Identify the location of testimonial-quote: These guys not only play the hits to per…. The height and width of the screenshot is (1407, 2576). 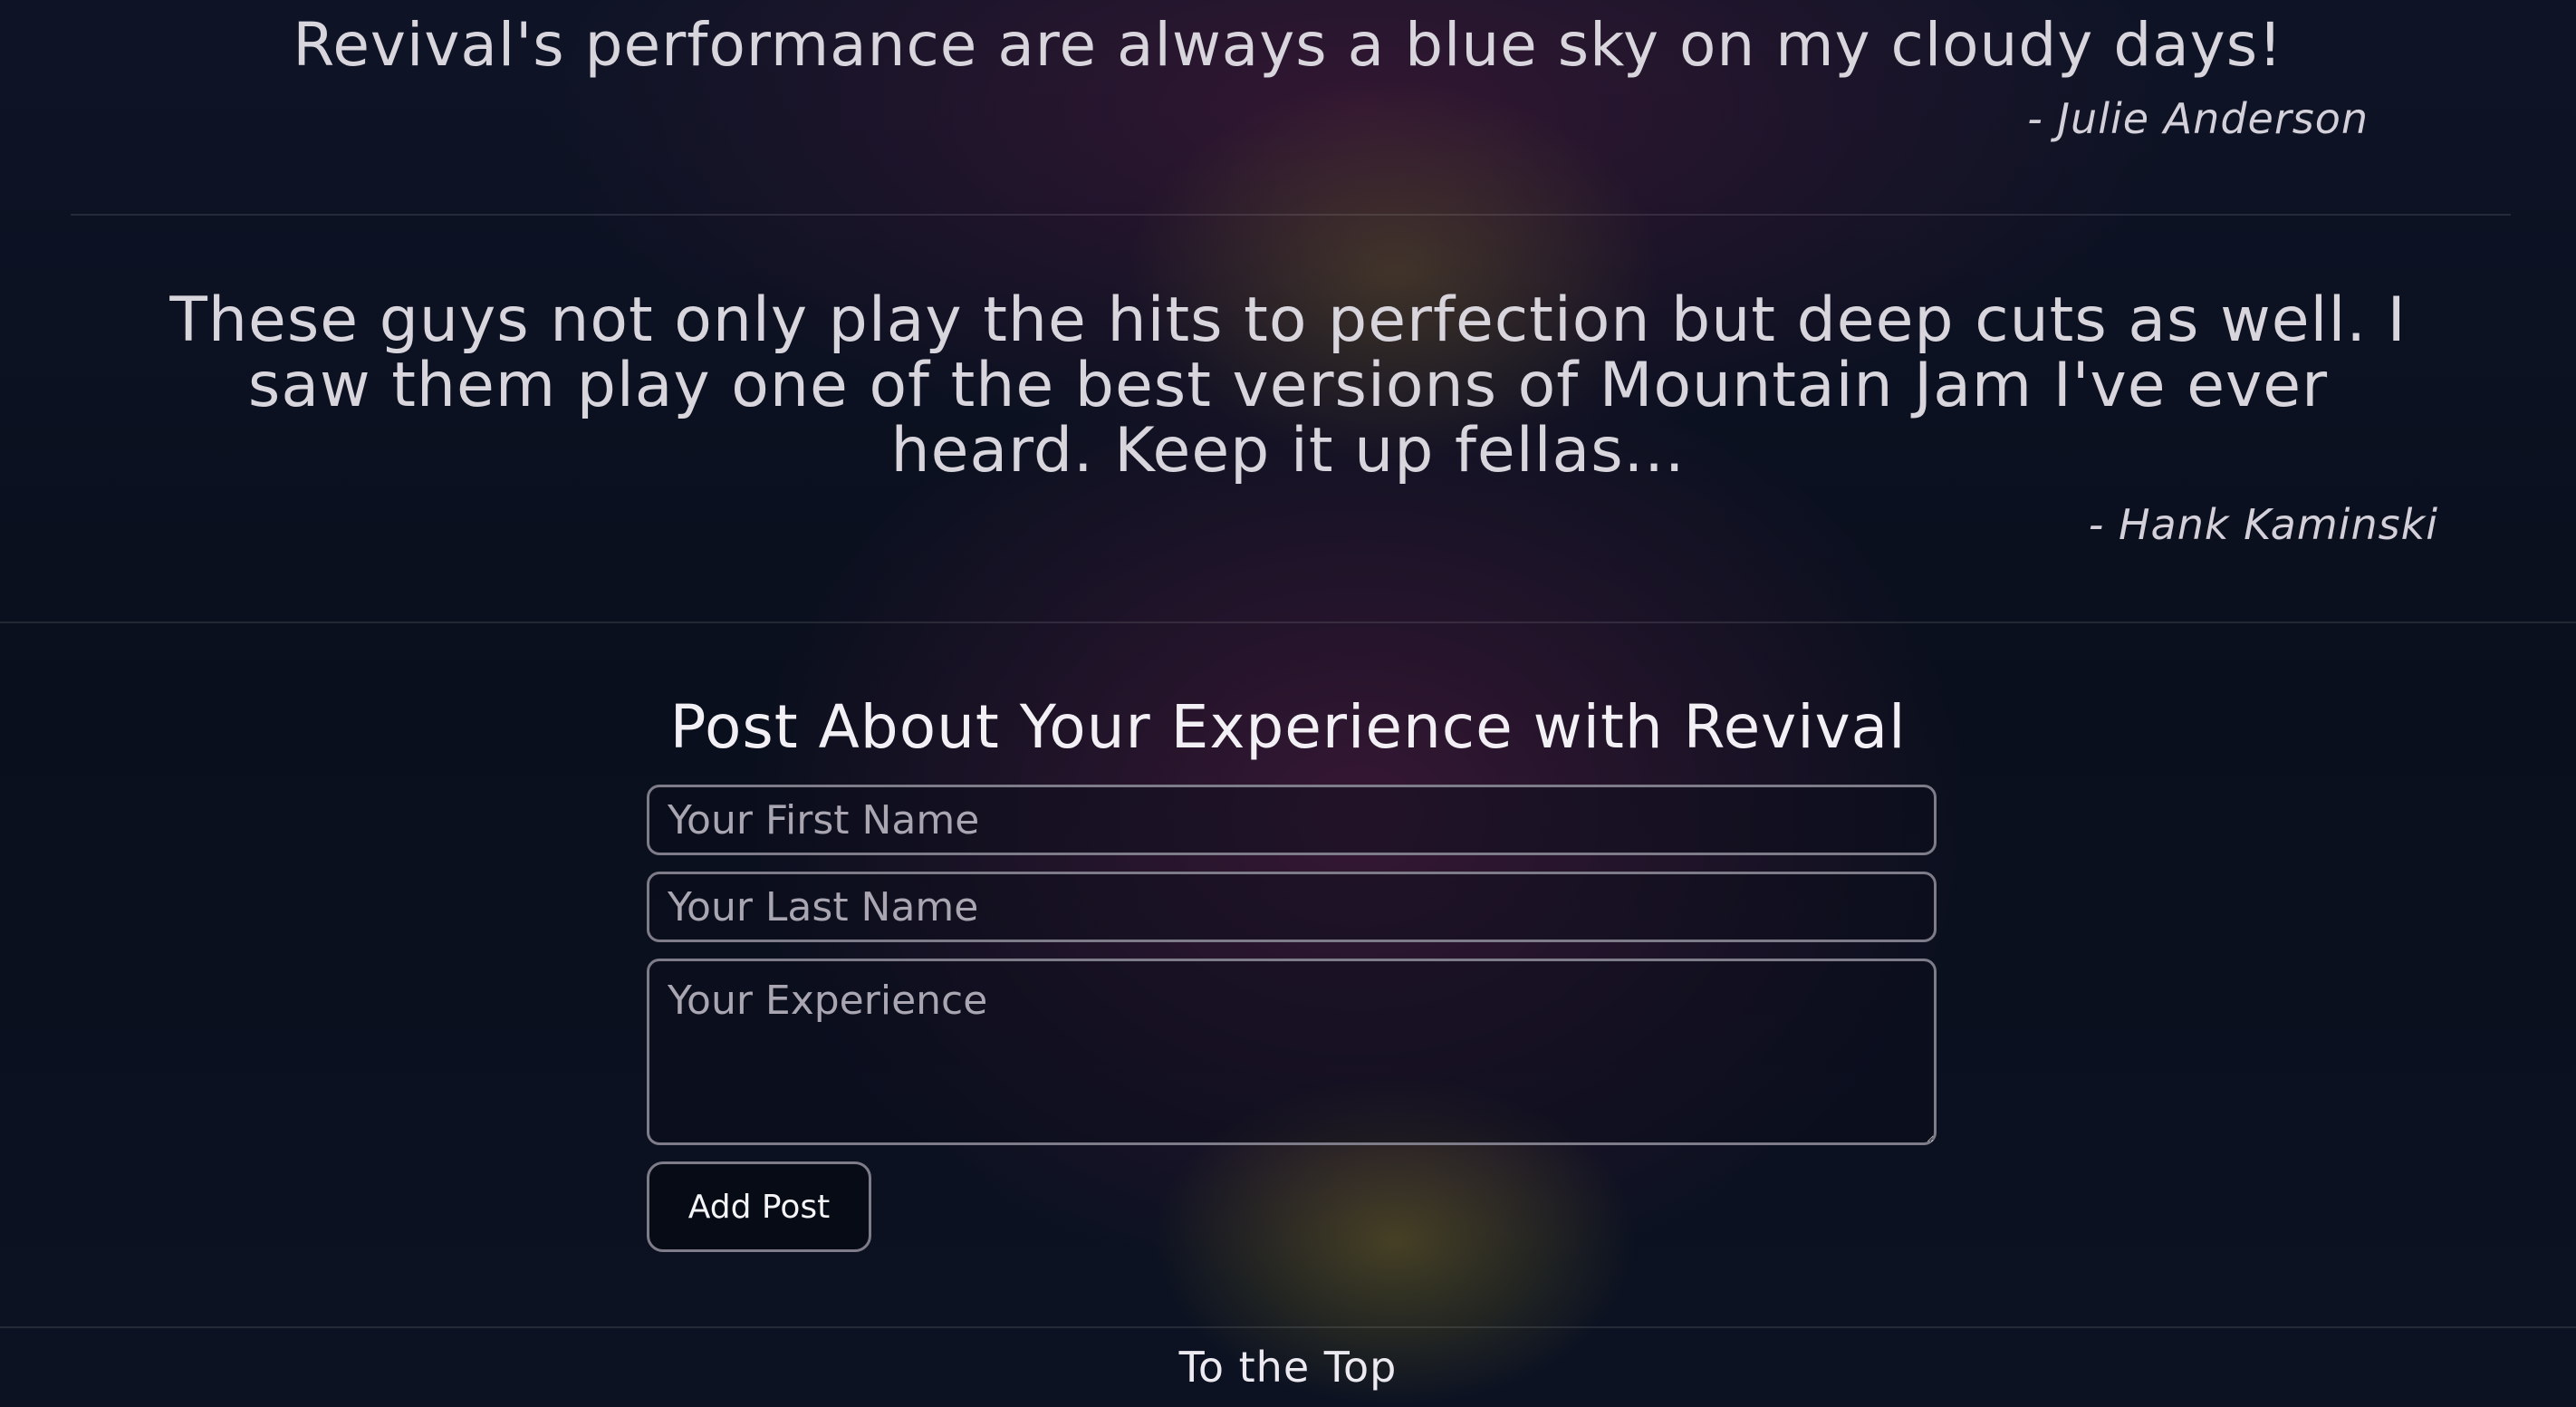
(1288, 386).